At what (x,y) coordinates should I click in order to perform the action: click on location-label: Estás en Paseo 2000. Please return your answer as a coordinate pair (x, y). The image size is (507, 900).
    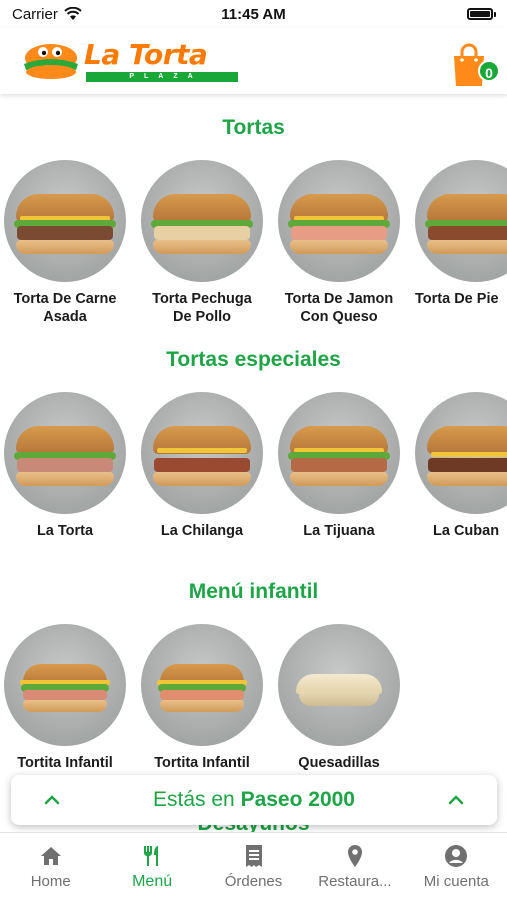
    Looking at the image, I should click on (254, 799).